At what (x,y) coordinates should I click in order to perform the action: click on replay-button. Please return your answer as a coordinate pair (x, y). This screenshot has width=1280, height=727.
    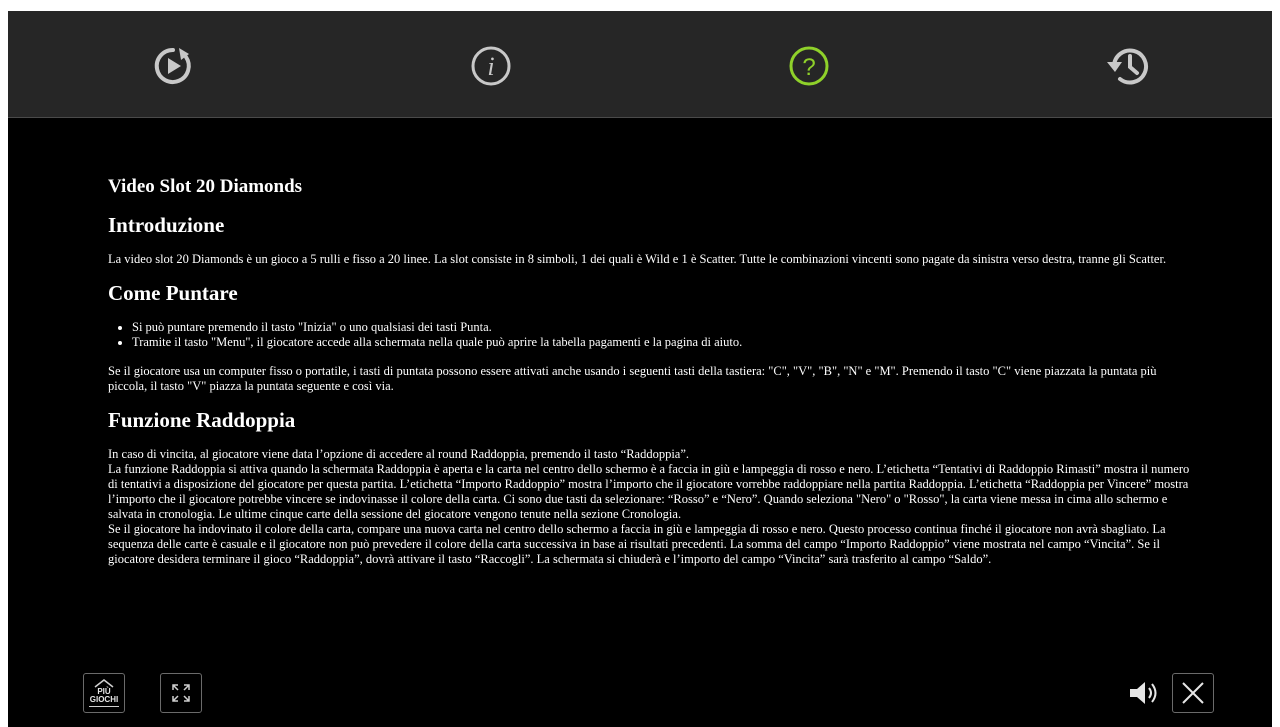
    Looking at the image, I should click on (173, 66).